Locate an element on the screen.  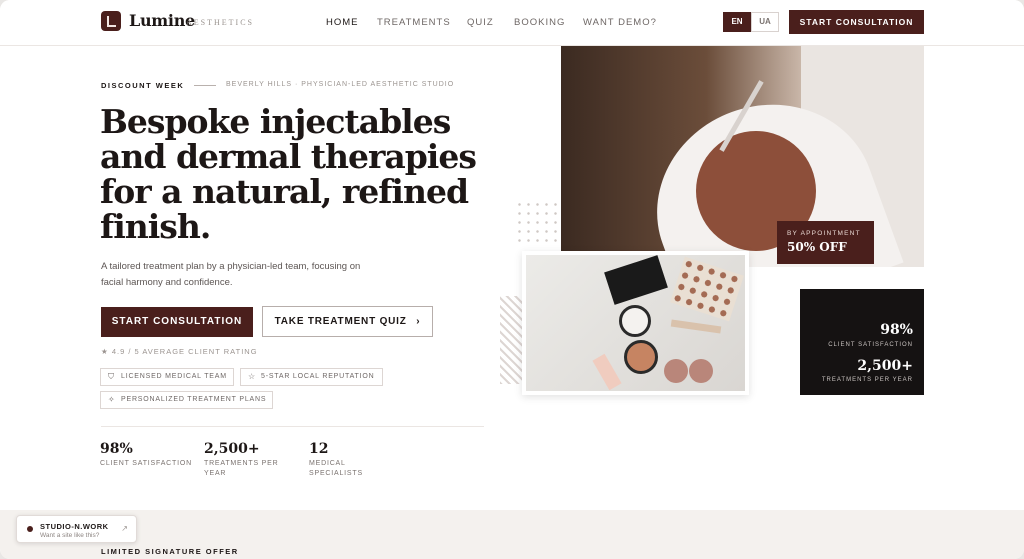
nav-booking: BOOKING is located at coordinates (539, 22).